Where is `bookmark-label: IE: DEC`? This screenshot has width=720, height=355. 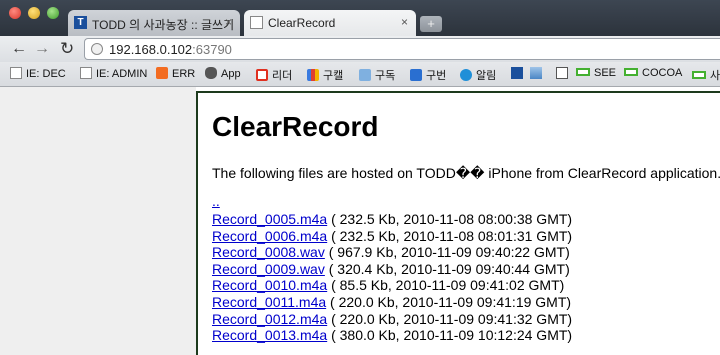 bookmark-label: IE: DEC is located at coordinates (46, 74).